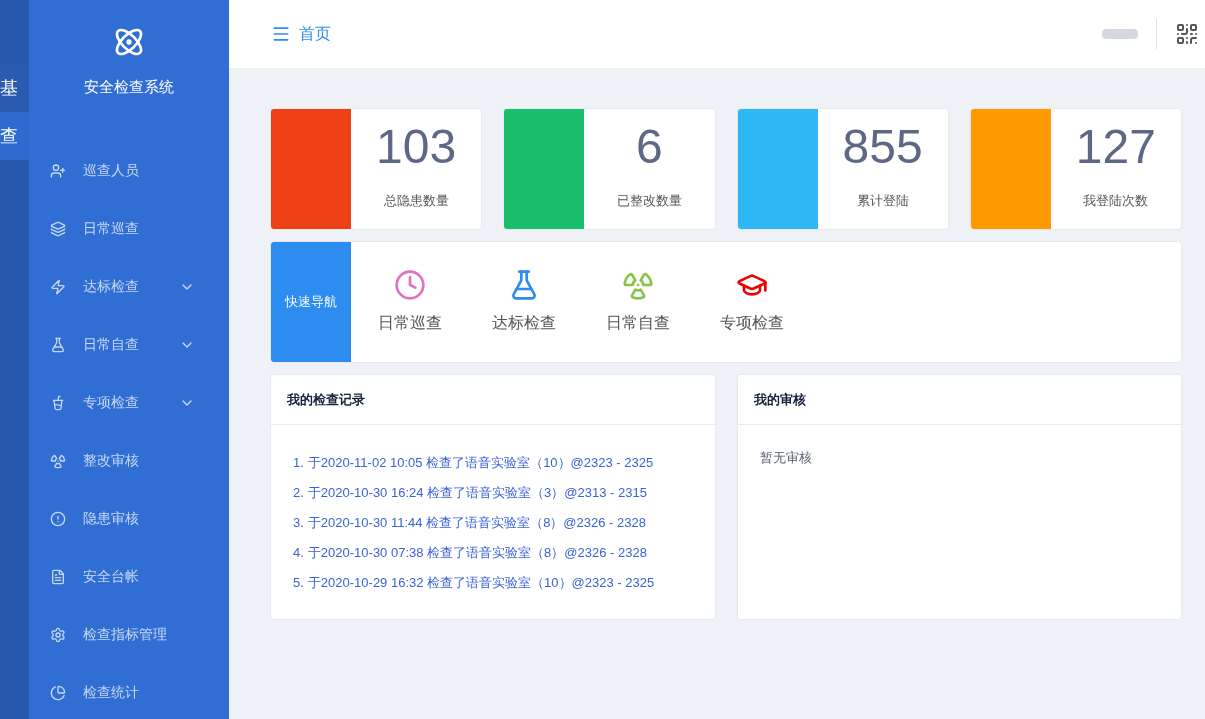  What do you see at coordinates (129, 576) in the screenshot?
I see `menu-item: 安全台帐` at bounding box center [129, 576].